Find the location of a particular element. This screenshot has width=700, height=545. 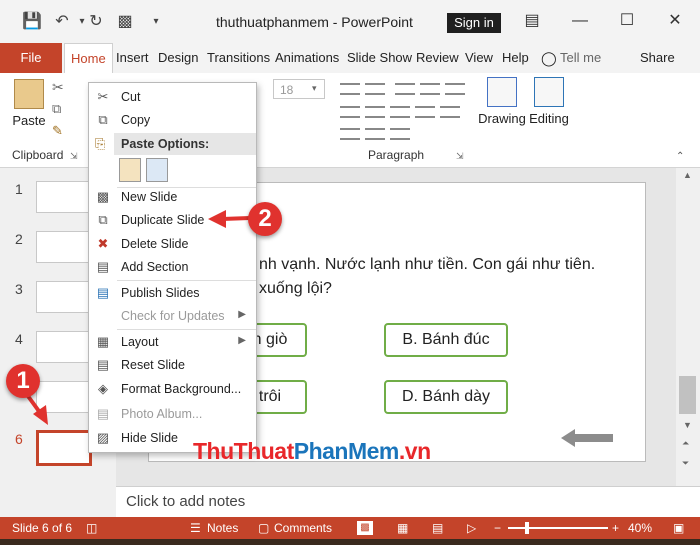

thumb-number-selected: 6 is located at coordinates (19, 439).